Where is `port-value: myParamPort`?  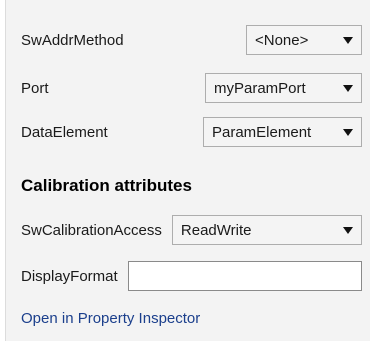 port-value: myParamPort is located at coordinates (260, 88).